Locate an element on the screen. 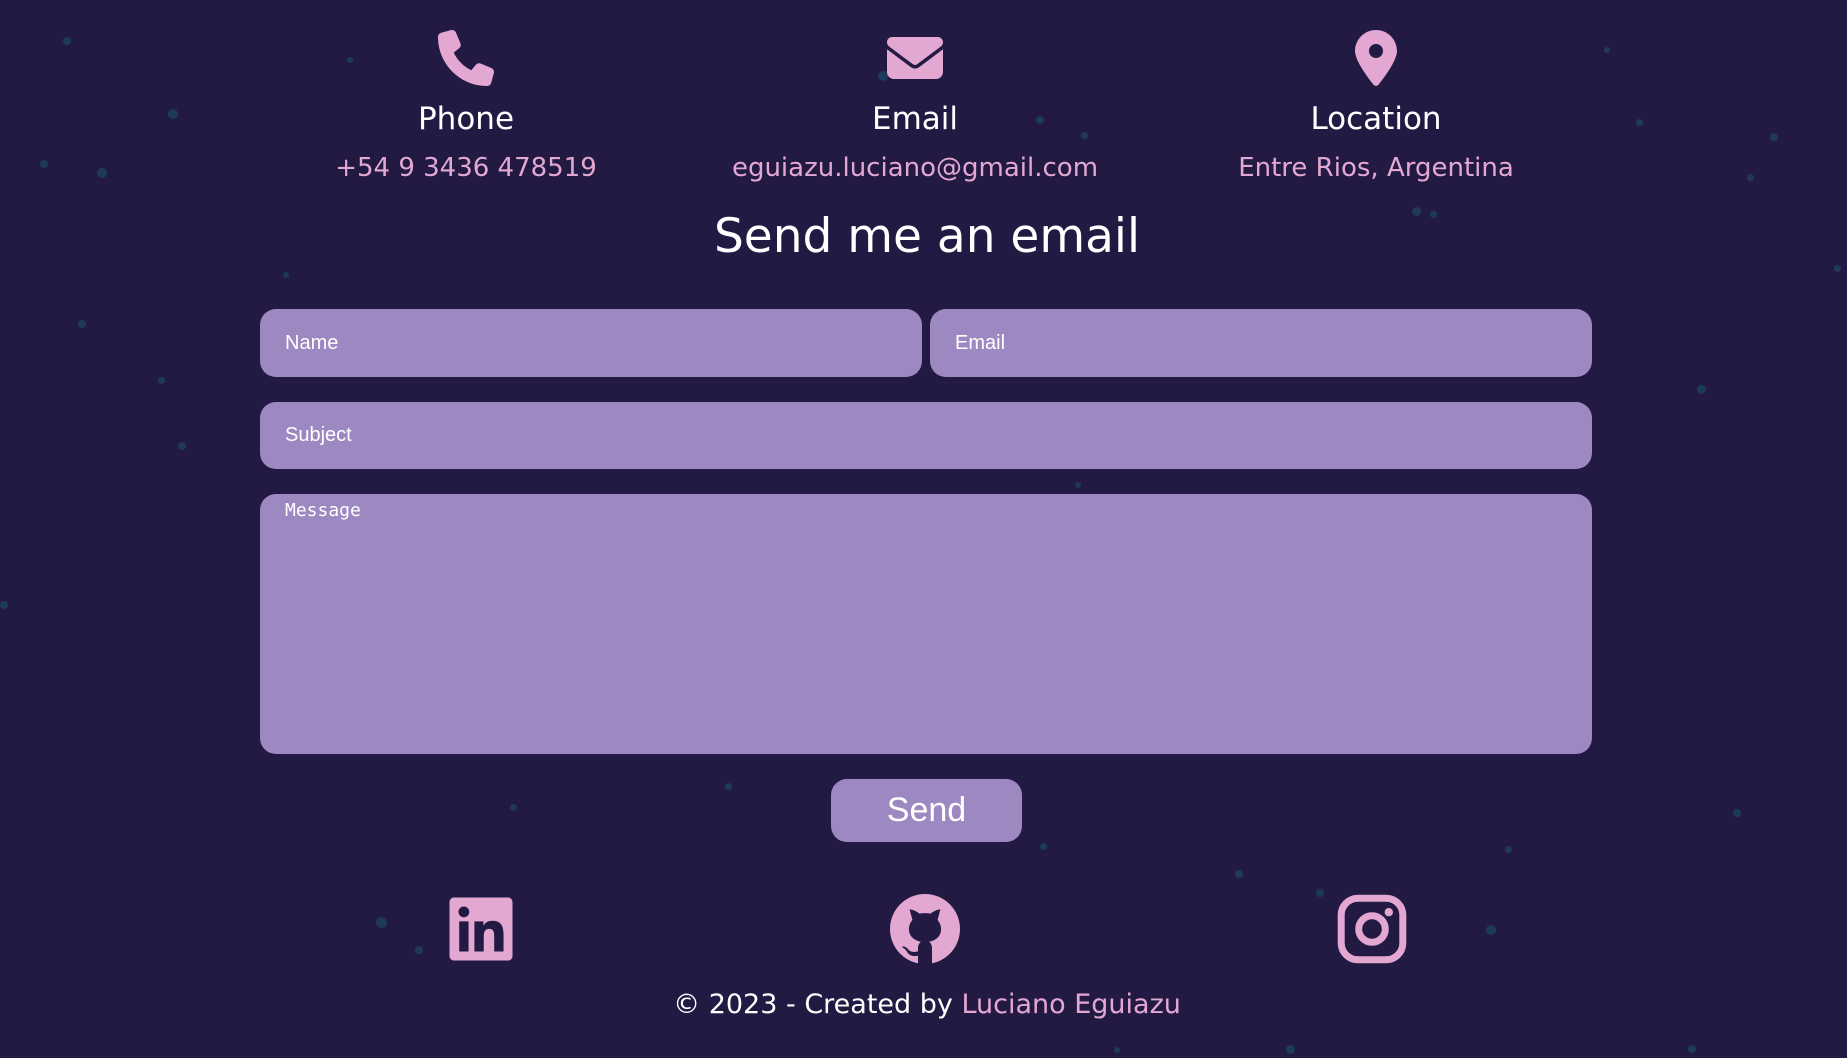 The image size is (1847, 1058). footer: © 2023 - Created by Luciano Eguiazu is located at coordinates (923, 1005).